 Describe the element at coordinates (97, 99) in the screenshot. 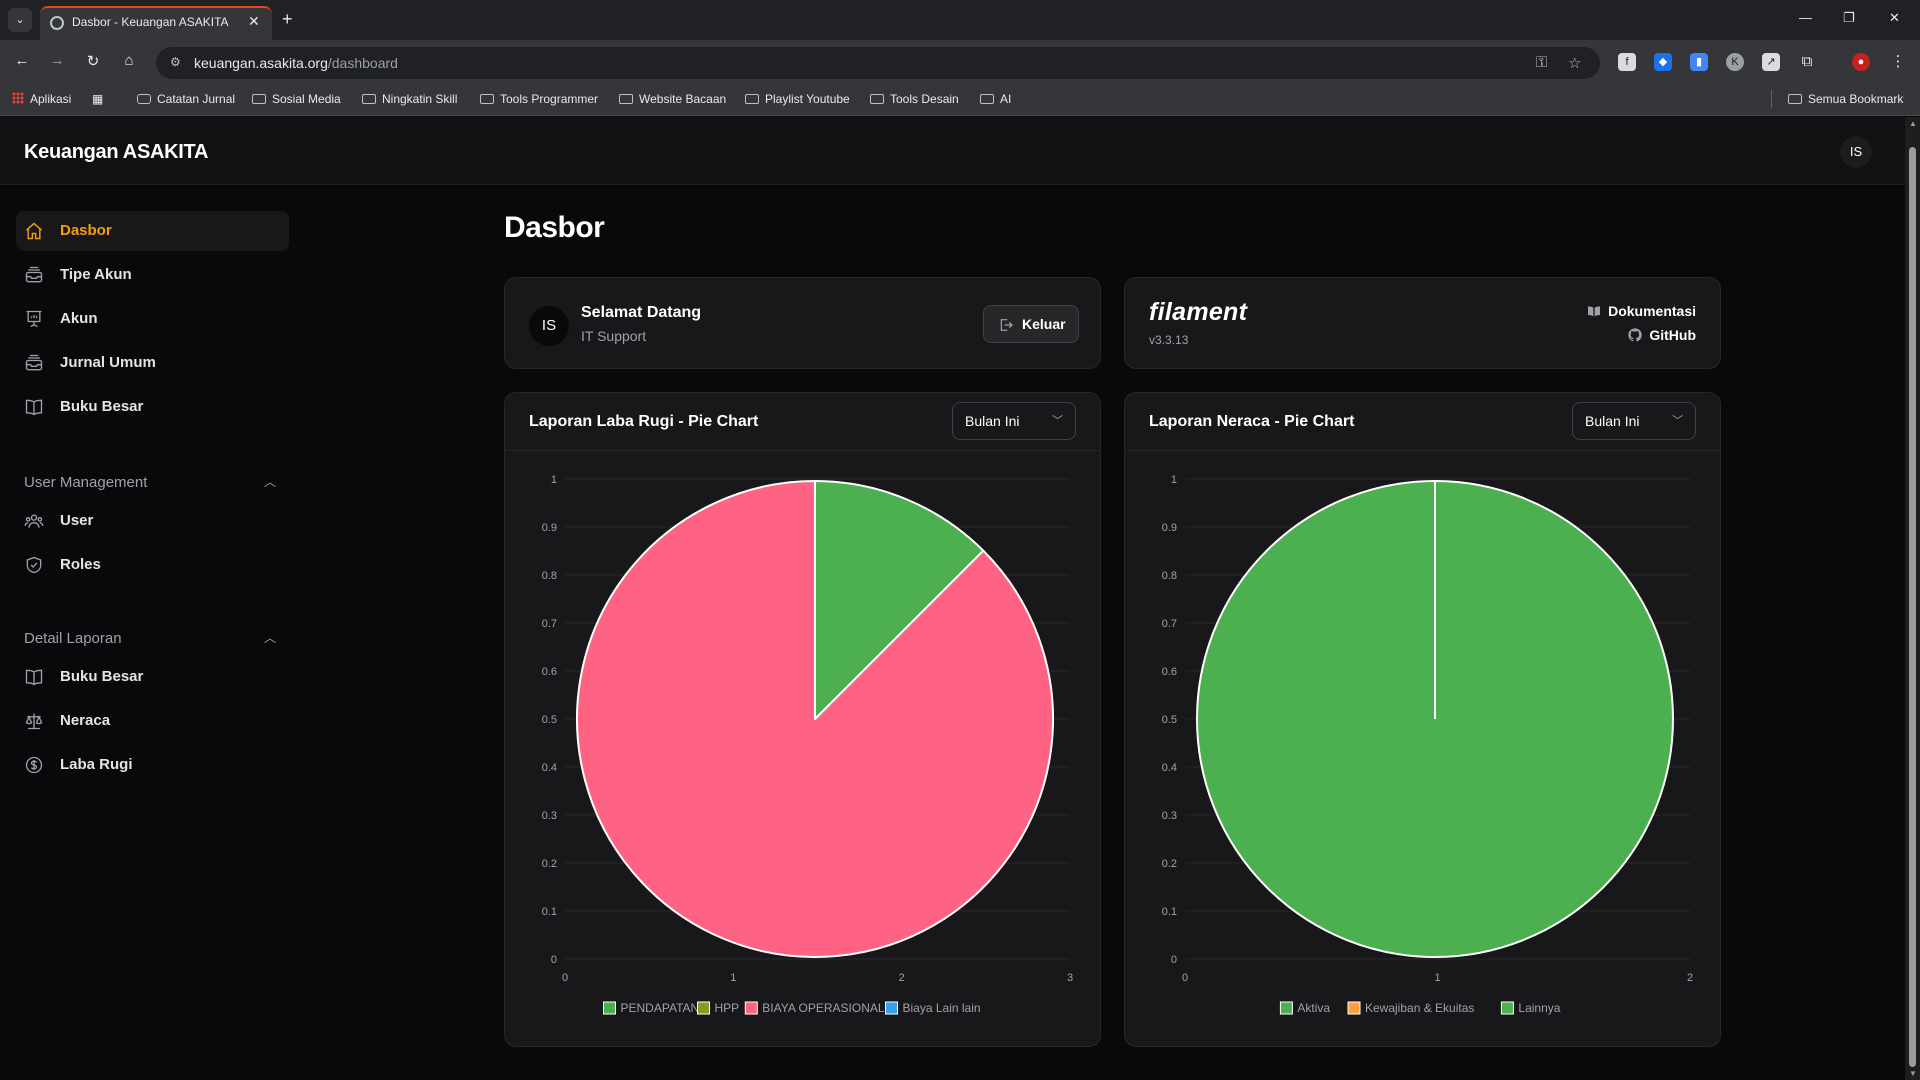

I see `tab-groups-icon: ▦` at that location.